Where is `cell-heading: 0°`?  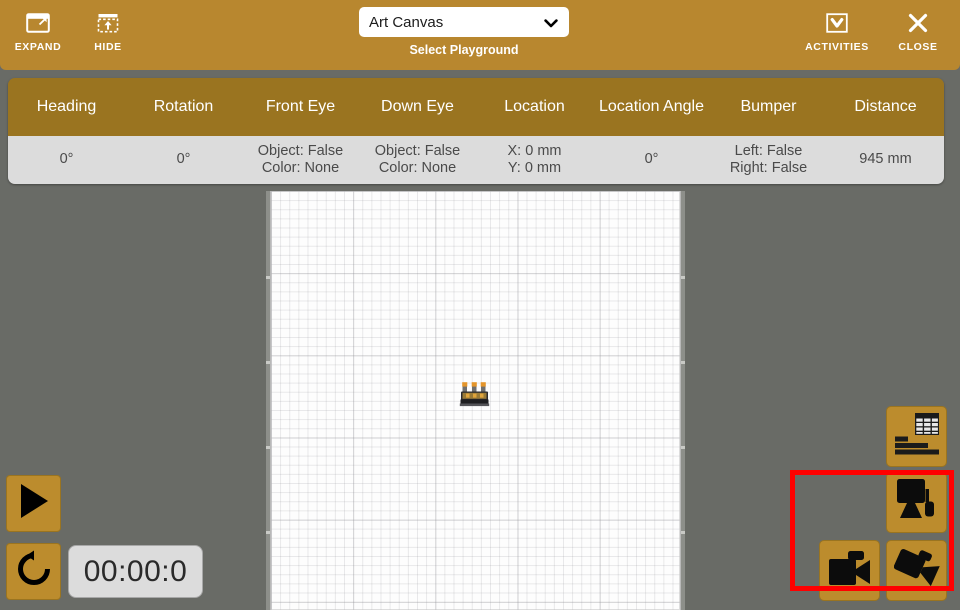
cell-heading: 0° is located at coordinates (66, 160).